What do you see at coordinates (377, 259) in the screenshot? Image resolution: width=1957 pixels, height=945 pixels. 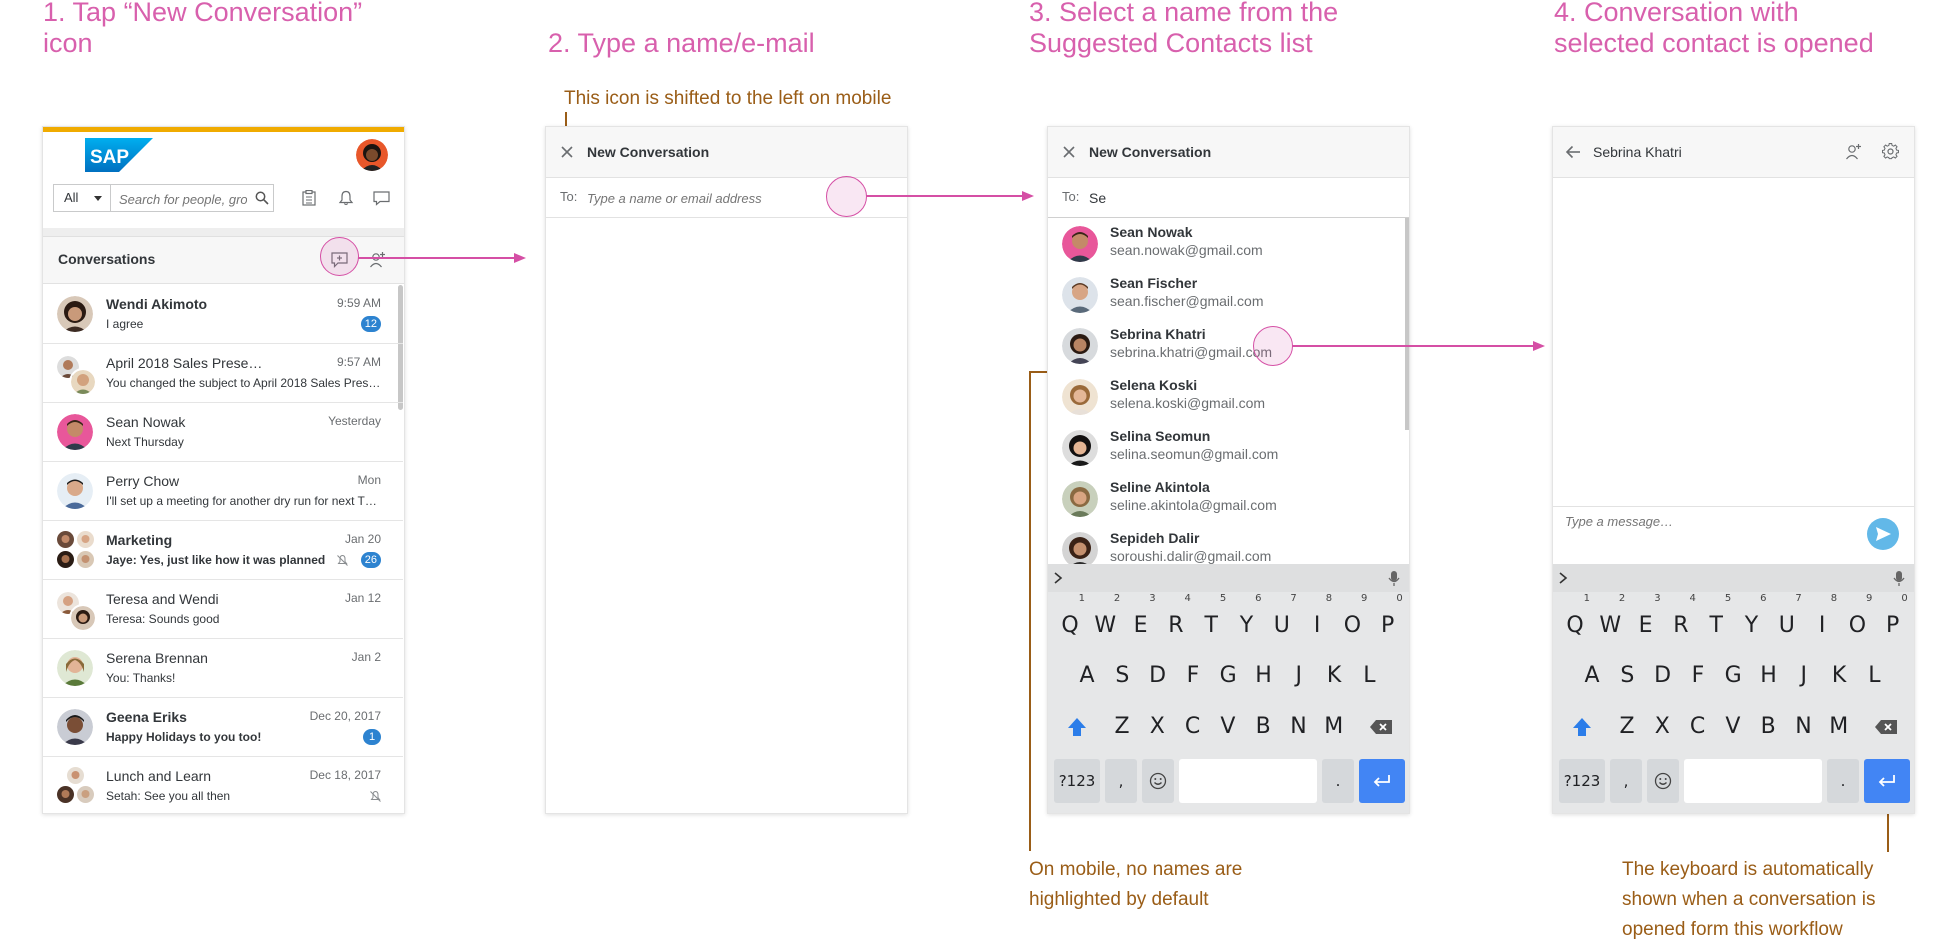 I see `add-group-icon` at bounding box center [377, 259].